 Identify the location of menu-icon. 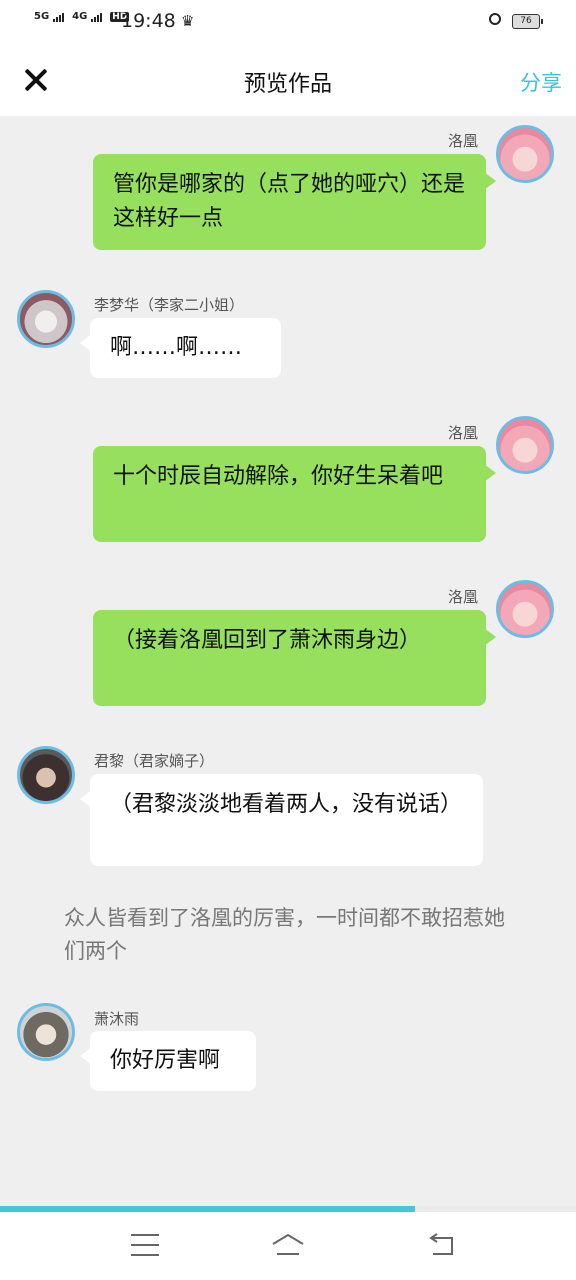
(145, 1245).